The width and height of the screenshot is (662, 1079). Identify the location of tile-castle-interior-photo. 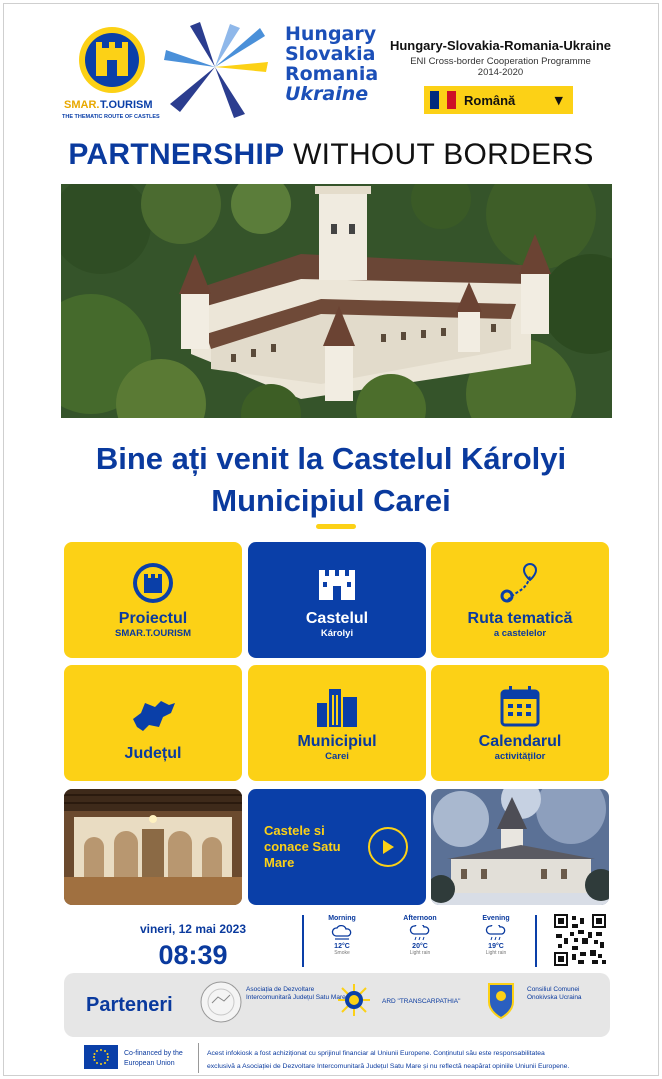
(153, 847).